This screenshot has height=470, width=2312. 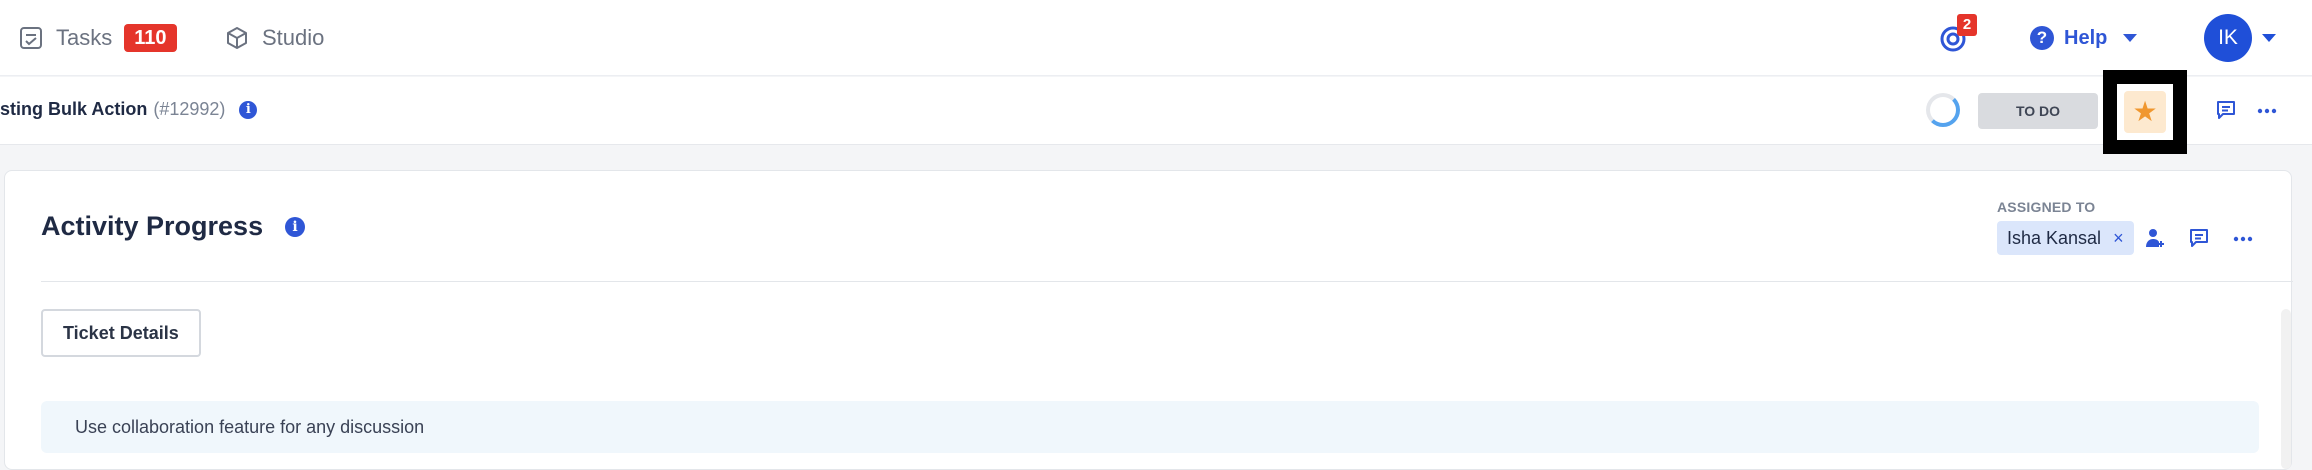 What do you see at coordinates (2118, 238) in the screenshot?
I see `remove-assignee-icon: ×` at bounding box center [2118, 238].